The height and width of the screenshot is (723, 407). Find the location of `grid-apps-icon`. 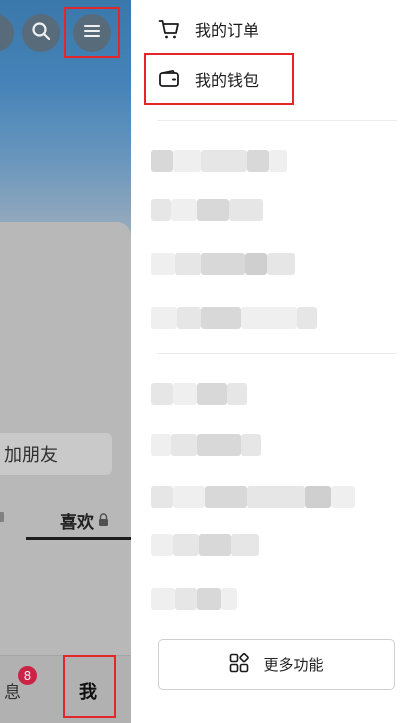

grid-apps-icon is located at coordinates (239, 664).